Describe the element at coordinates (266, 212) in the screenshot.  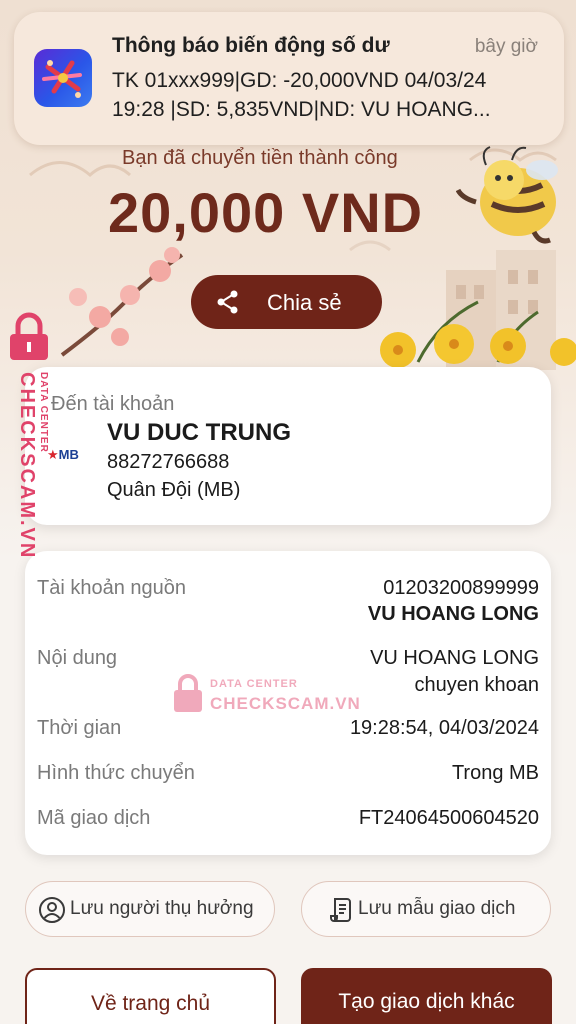
I see `transfer-amount: 20,000 VND` at that location.